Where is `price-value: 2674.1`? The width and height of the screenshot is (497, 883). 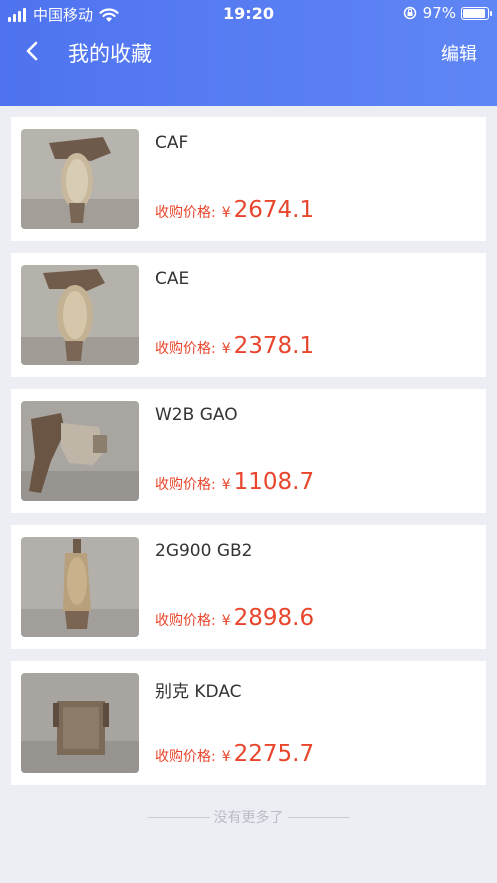
price-value: 2674.1 is located at coordinates (274, 210).